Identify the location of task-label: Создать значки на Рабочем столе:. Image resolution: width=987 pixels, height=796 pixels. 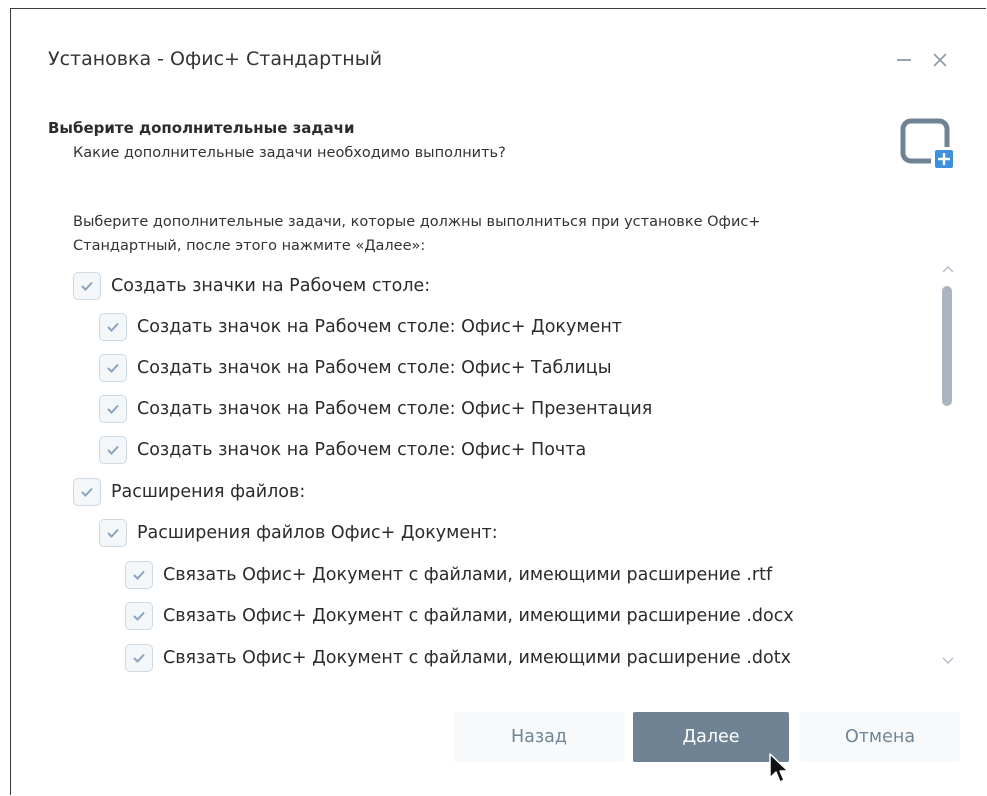
(271, 286).